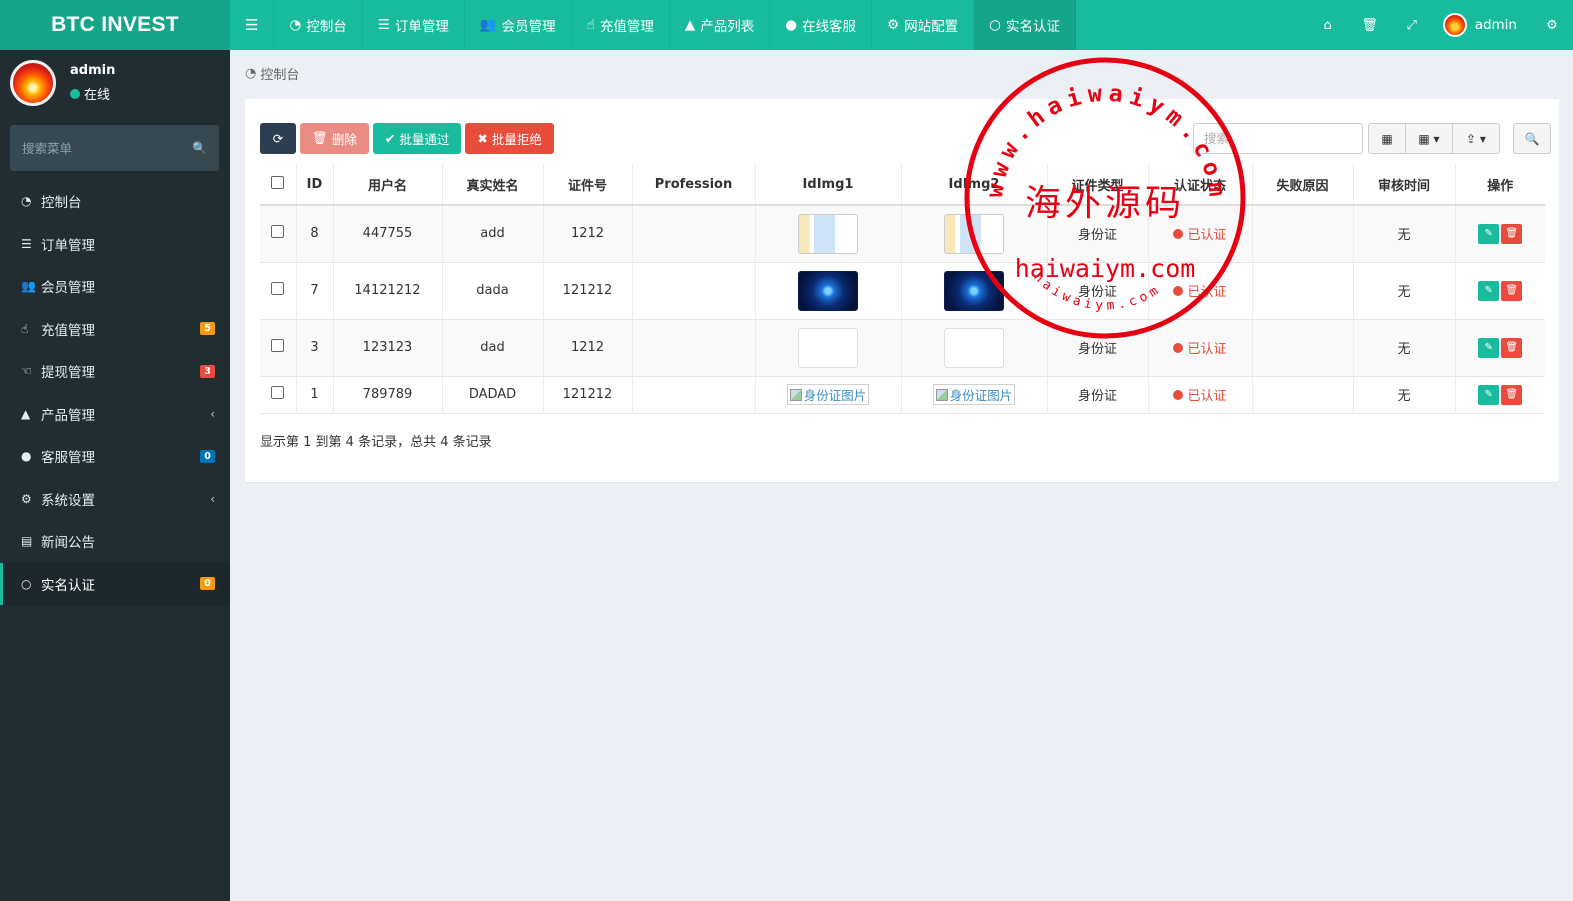  I want to click on cell-id: 7, so click(315, 290).